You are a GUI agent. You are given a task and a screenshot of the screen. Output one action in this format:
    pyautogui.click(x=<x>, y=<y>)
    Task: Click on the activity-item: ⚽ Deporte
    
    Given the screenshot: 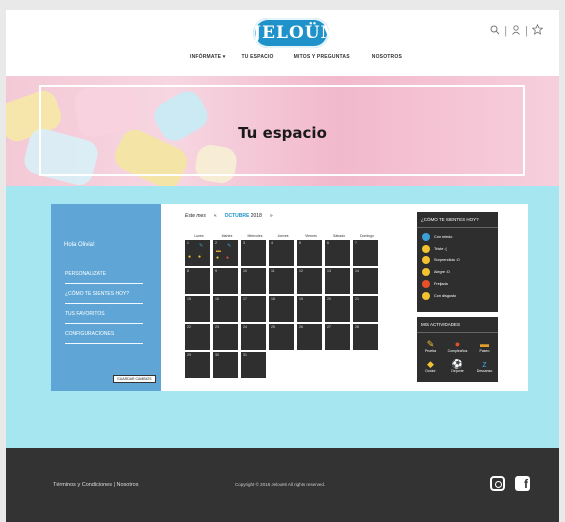 What is the action you would take?
    pyautogui.click(x=457, y=366)
    